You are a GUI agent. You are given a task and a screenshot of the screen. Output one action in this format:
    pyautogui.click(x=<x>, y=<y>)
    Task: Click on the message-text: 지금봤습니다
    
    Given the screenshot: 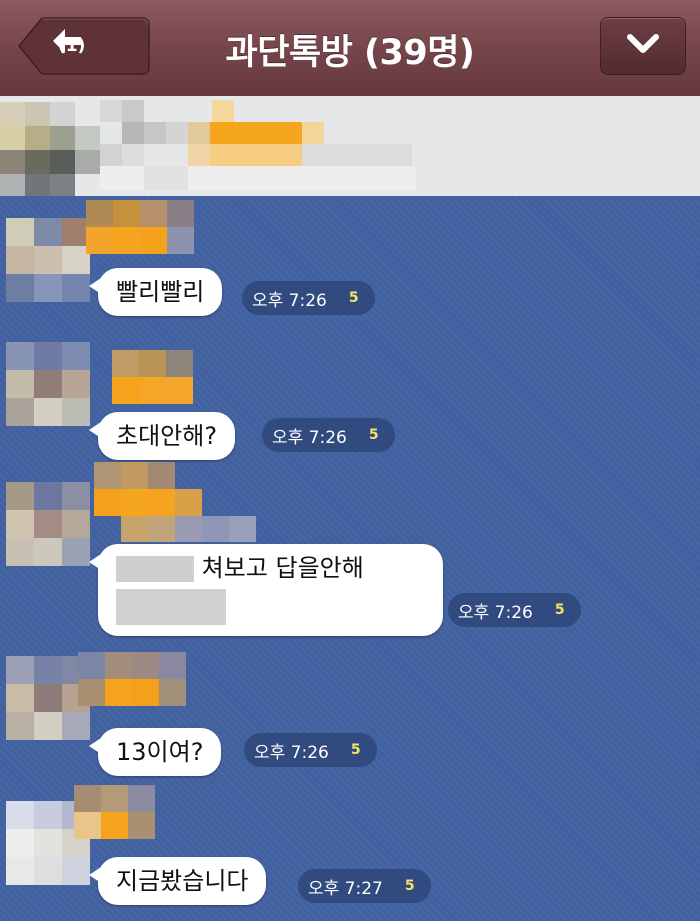 What is the action you would take?
    pyautogui.click(x=182, y=881)
    